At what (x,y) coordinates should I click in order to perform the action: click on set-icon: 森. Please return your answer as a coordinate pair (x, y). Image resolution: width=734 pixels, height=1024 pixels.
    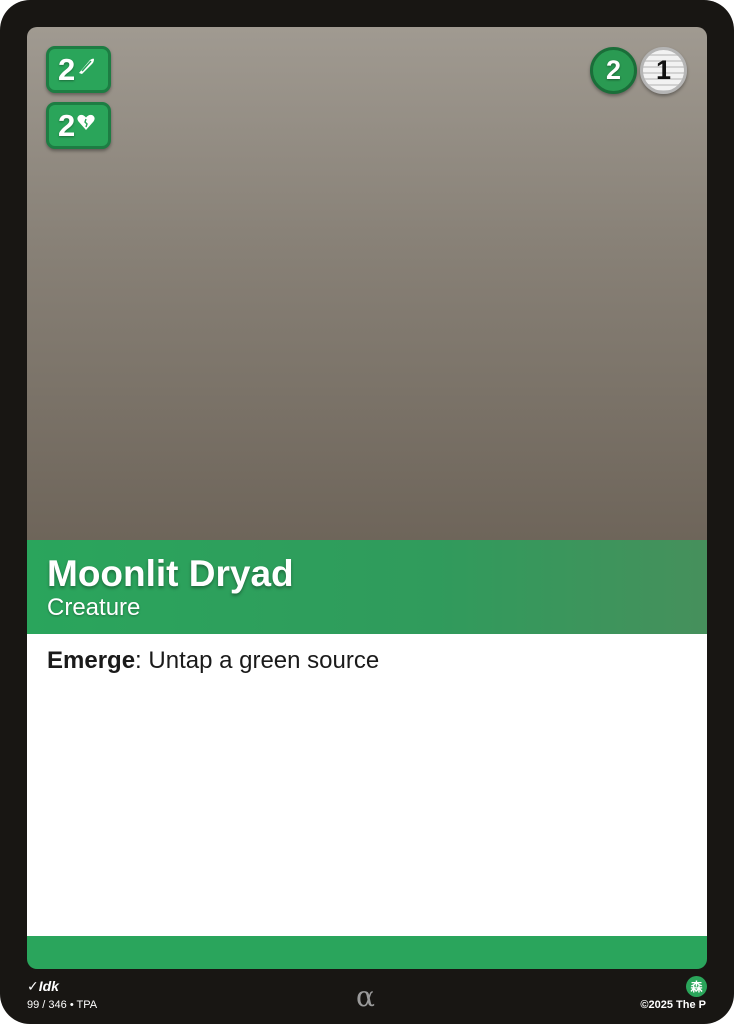
    Looking at the image, I should click on (696, 986).